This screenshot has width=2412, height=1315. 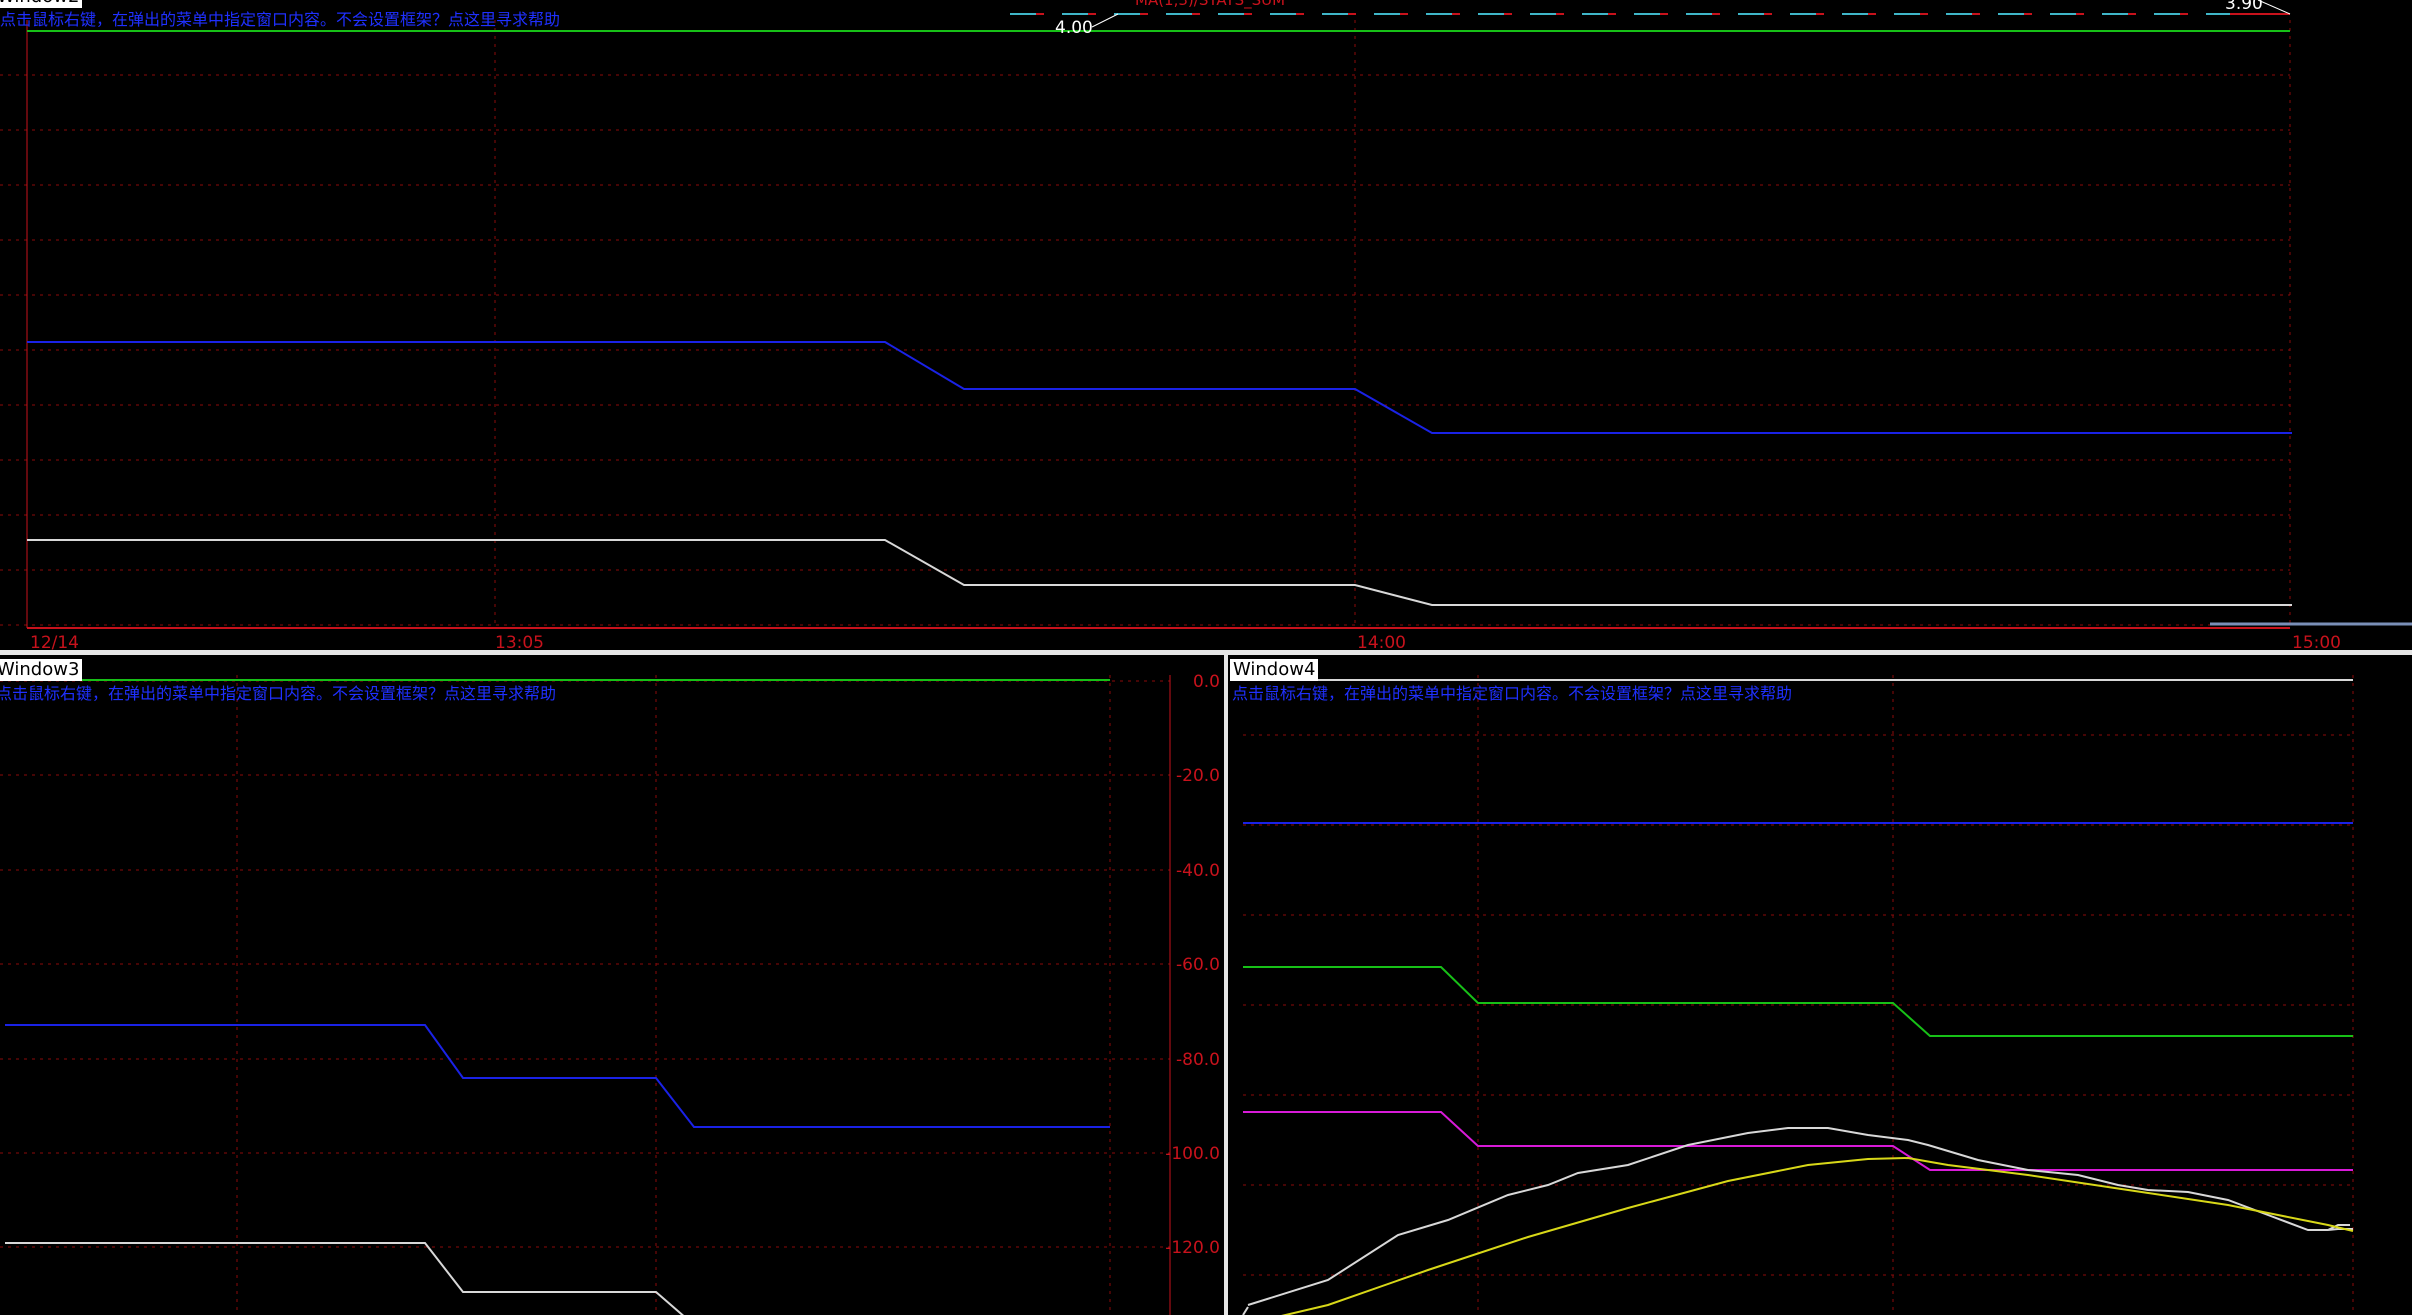 What do you see at coordinates (1206, 682) in the screenshot?
I see `y-tick-label-0: 0.0` at bounding box center [1206, 682].